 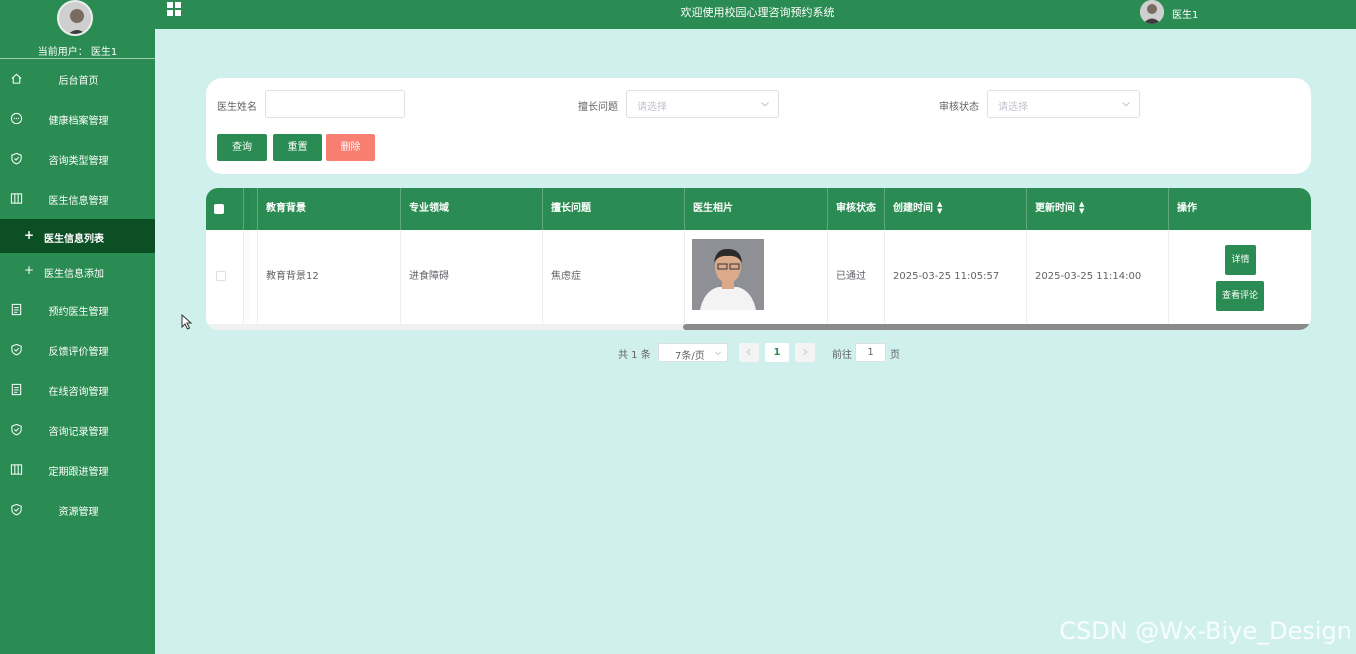 I want to click on doctor-photo, so click(x=728, y=274).